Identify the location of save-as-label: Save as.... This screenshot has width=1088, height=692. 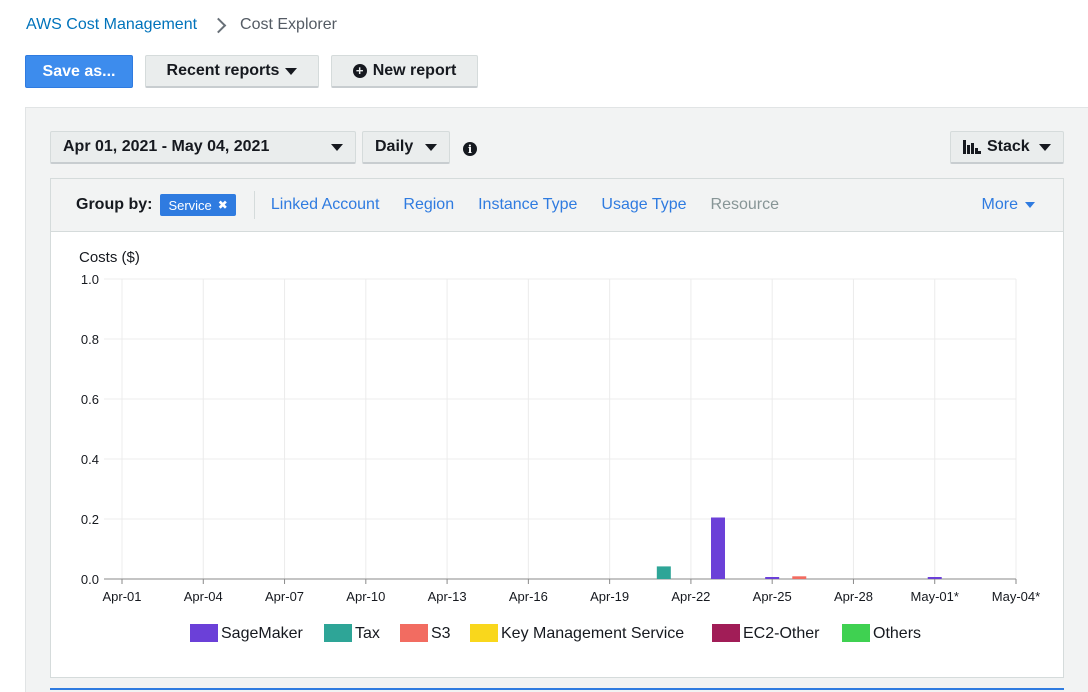
(79, 71).